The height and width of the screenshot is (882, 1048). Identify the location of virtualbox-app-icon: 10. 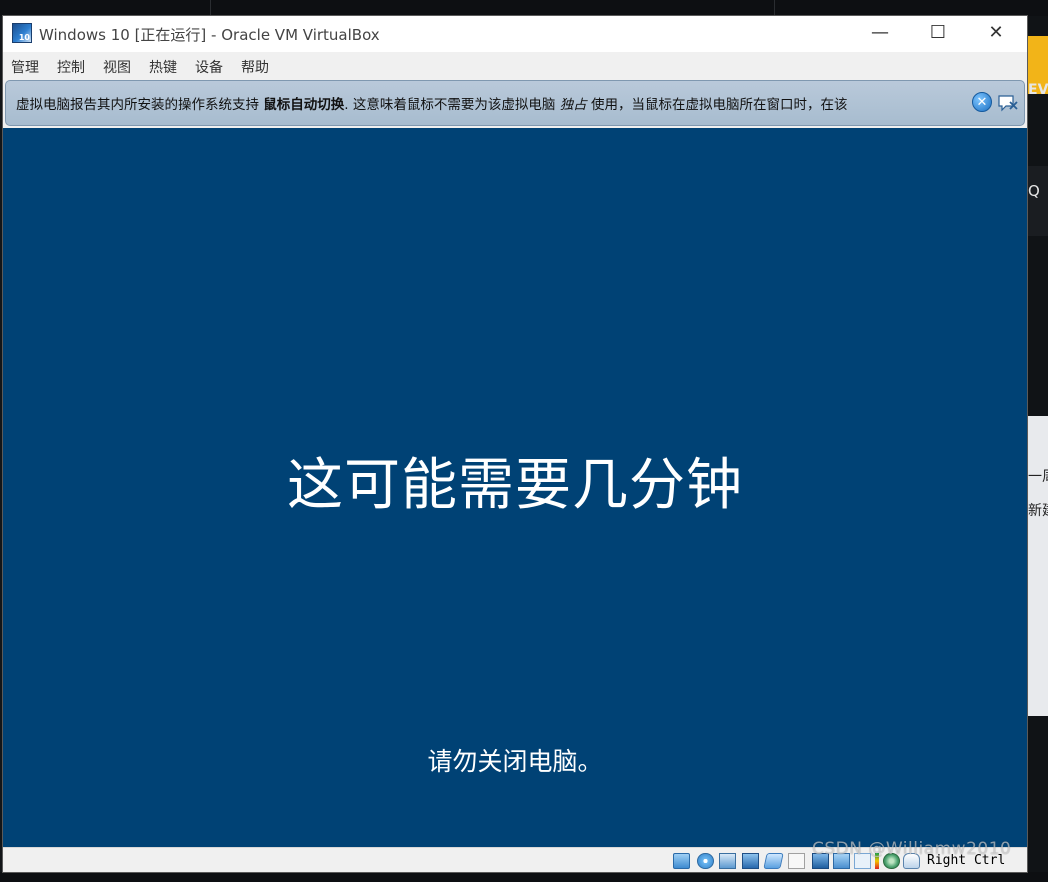
(22, 33).